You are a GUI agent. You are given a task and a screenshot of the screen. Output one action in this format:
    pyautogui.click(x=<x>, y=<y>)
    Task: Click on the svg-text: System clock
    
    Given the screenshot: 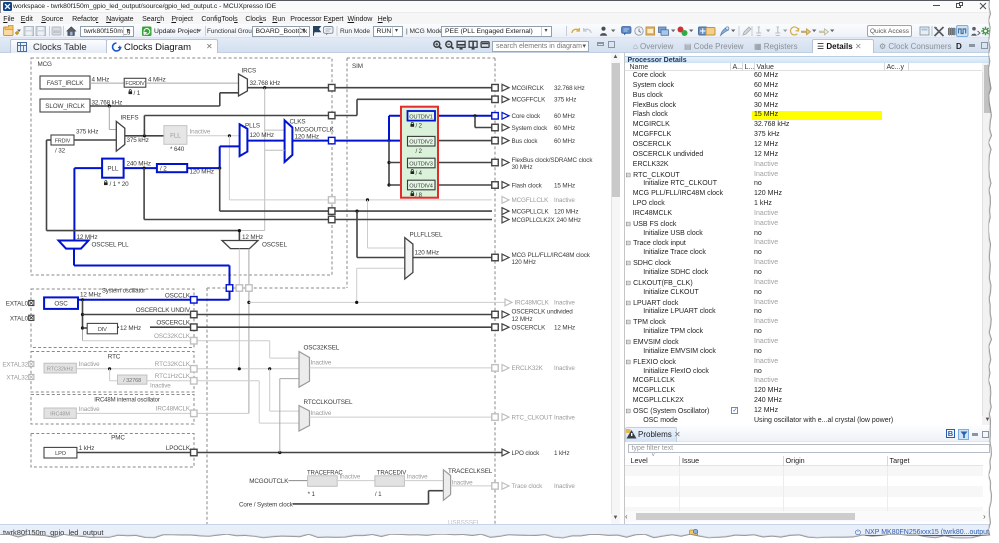 What is the action you would take?
    pyautogui.click(x=530, y=128)
    